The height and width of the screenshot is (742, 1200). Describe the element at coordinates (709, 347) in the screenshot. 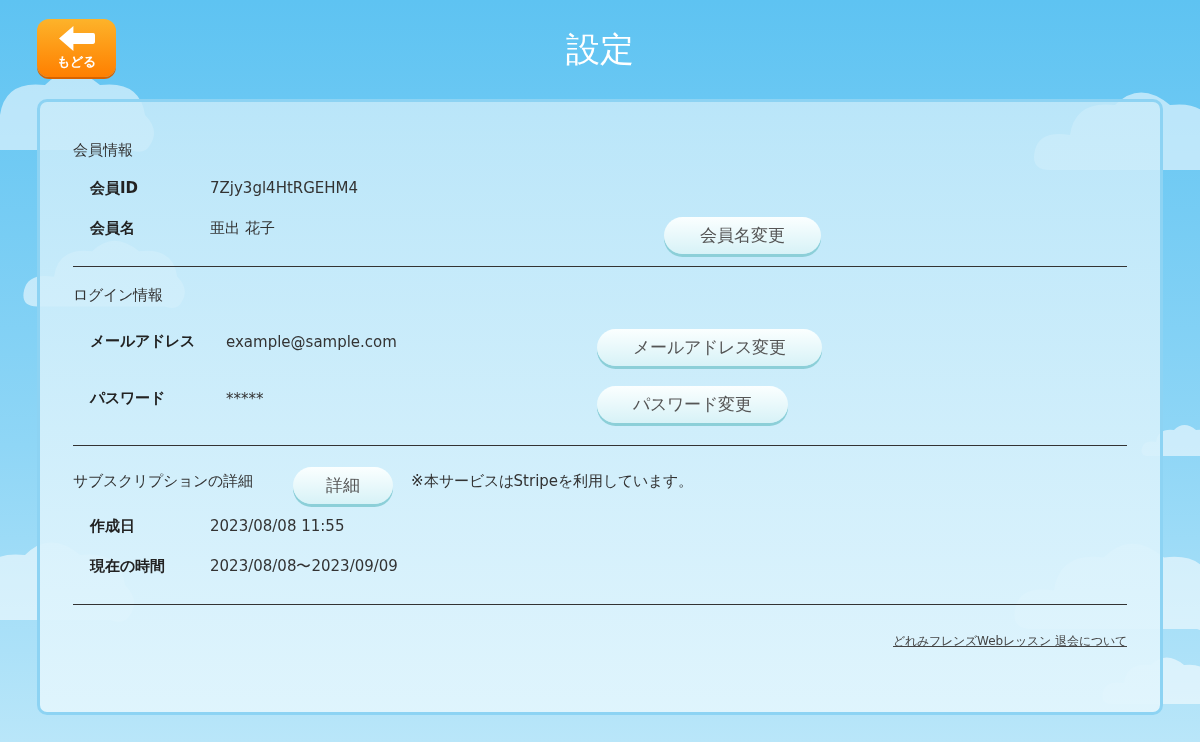

I see `change-button: メールアドレス変更` at that location.